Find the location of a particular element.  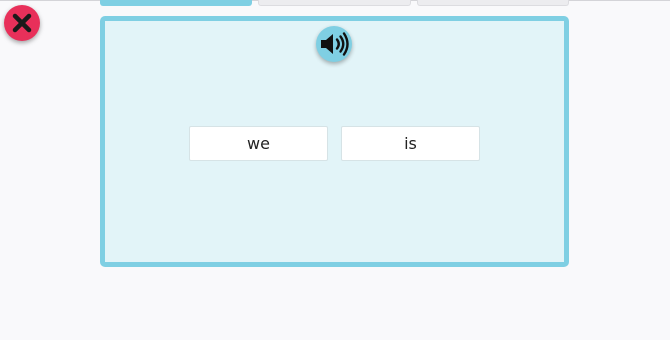

play-audio-button is located at coordinates (334, 44).